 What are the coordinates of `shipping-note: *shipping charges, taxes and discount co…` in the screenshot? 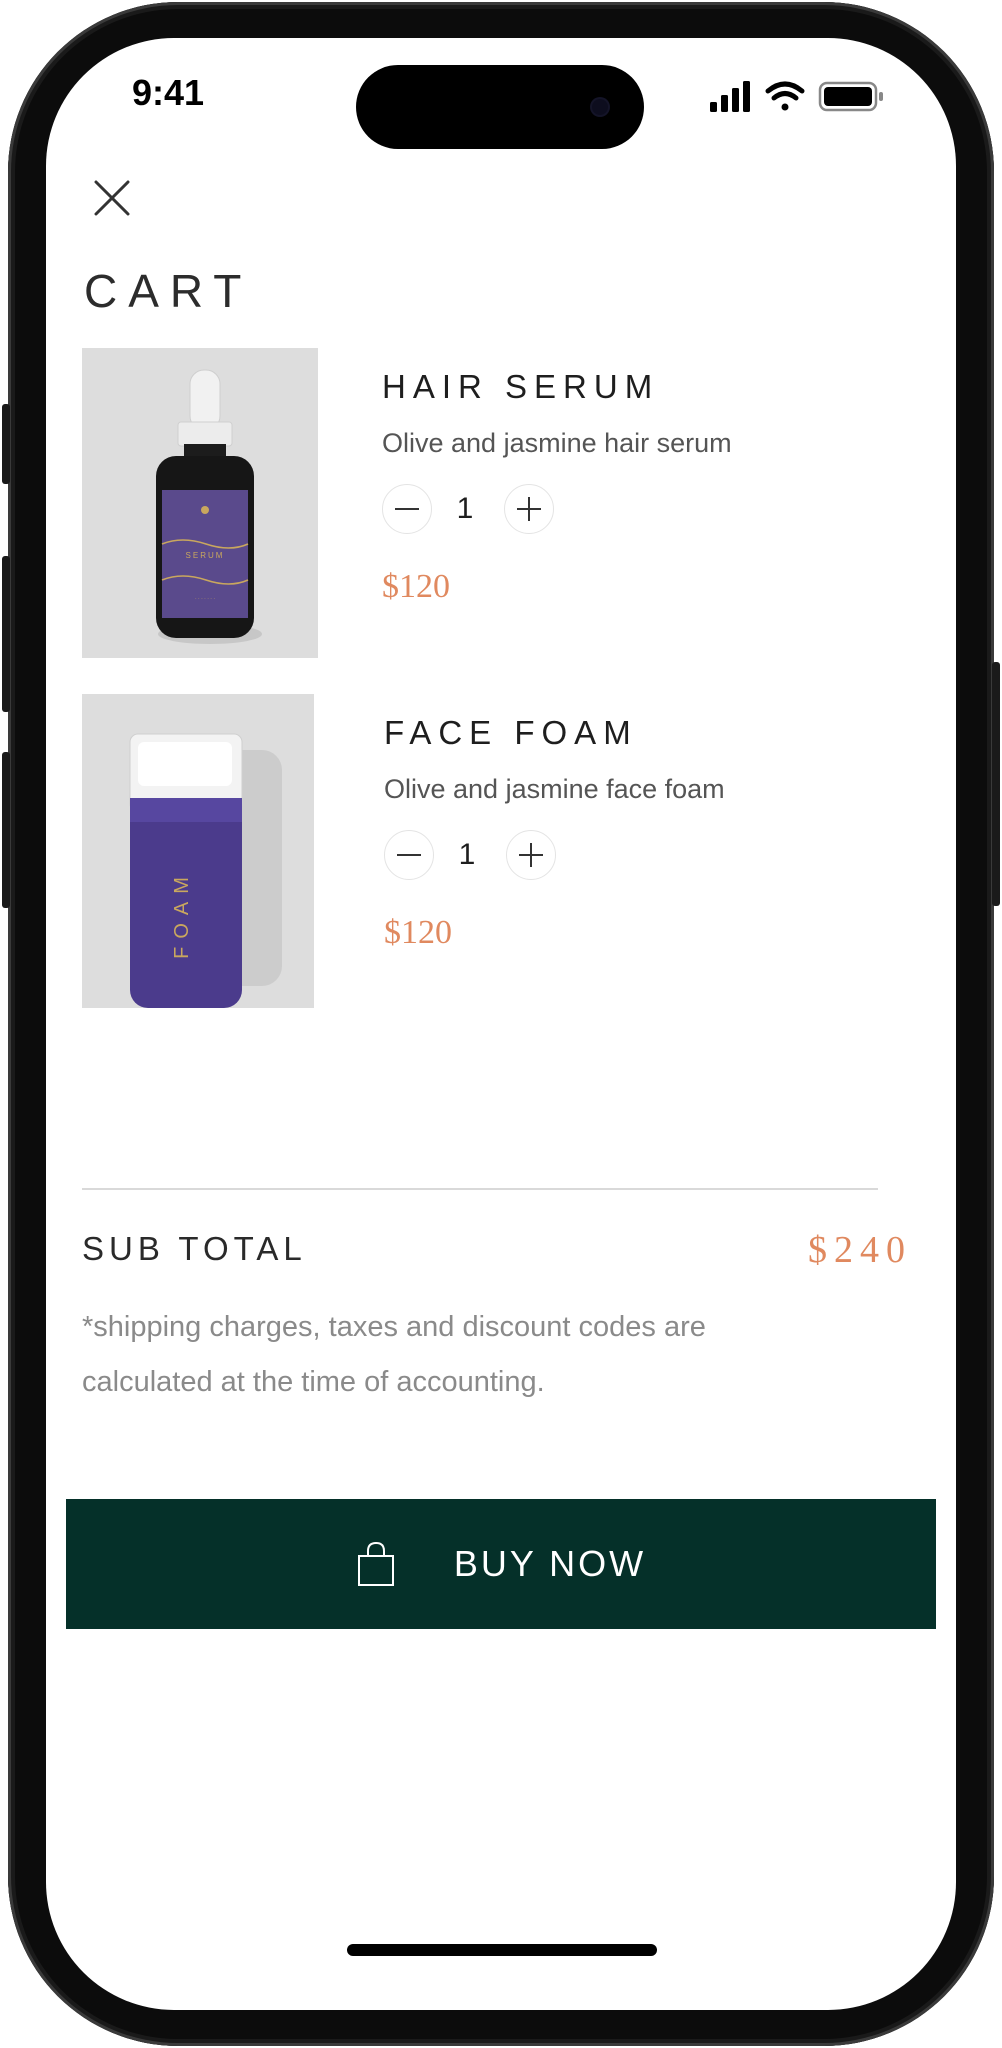 It's located at (394, 1354).